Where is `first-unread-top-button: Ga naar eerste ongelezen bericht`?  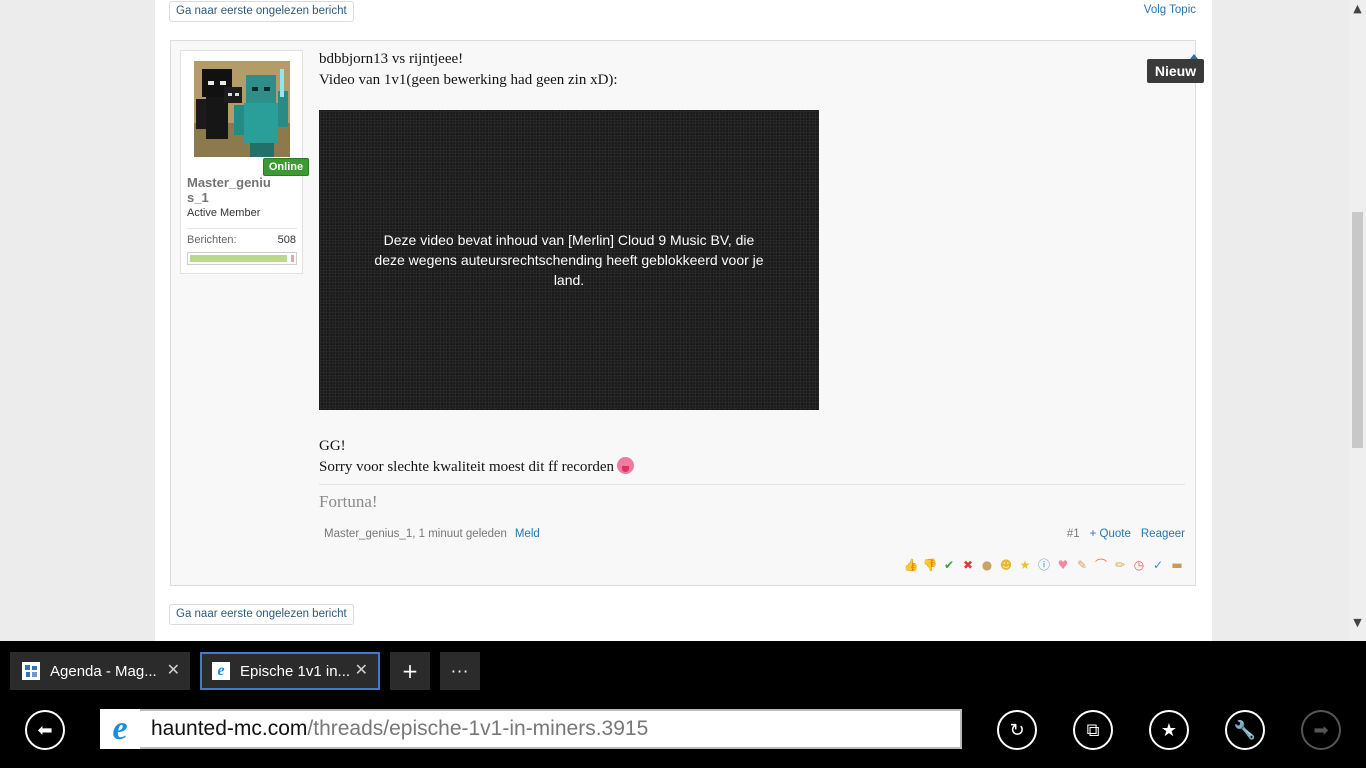 first-unread-top-button: Ga naar eerste ongelezen bericht is located at coordinates (261, 11).